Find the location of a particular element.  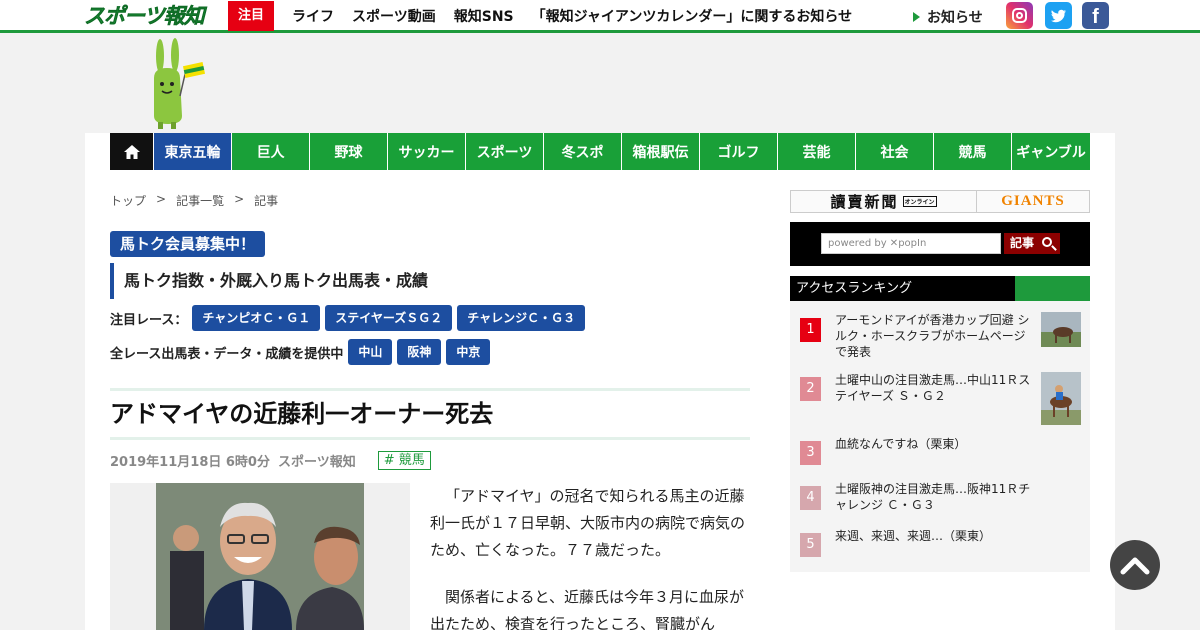

membership-promo-subtitle: 馬トク指数・外厩入り馬トク出馬表・成績 is located at coordinates (269, 281).